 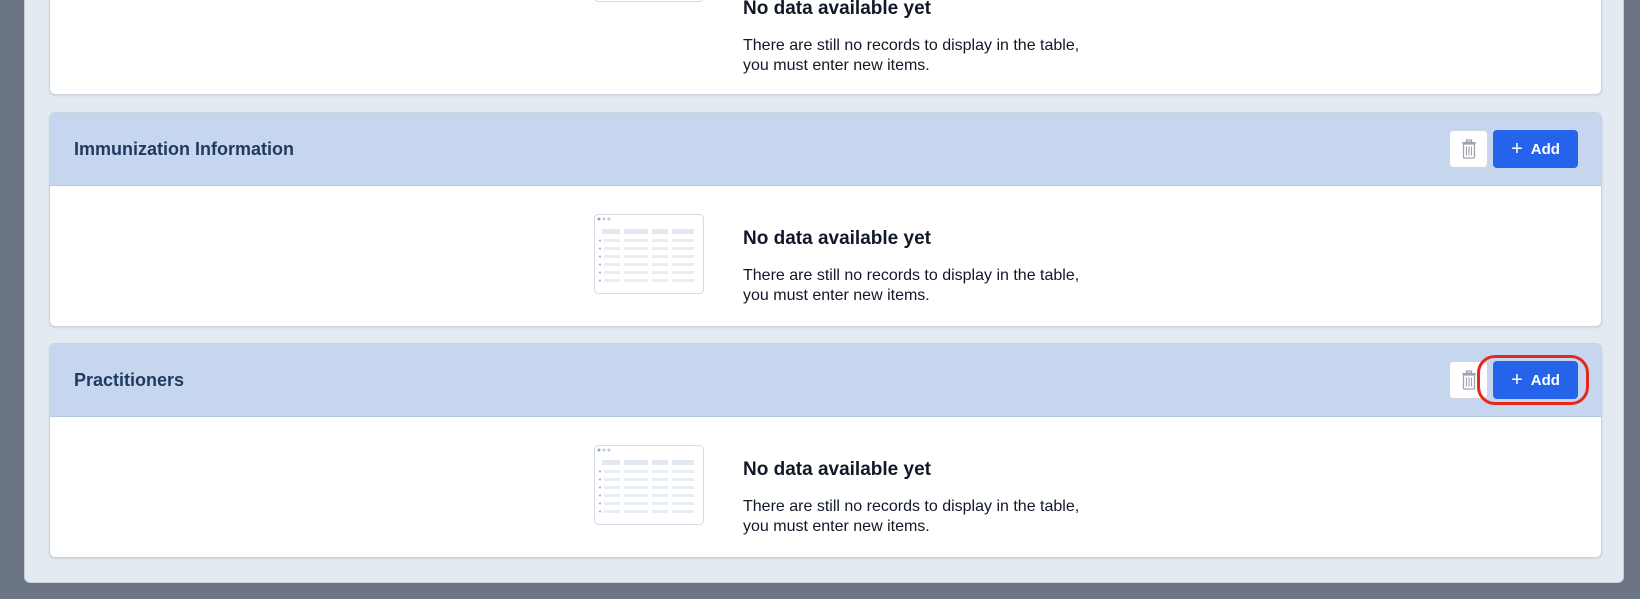 I want to click on section-title: Immunization Information, so click(x=184, y=148).